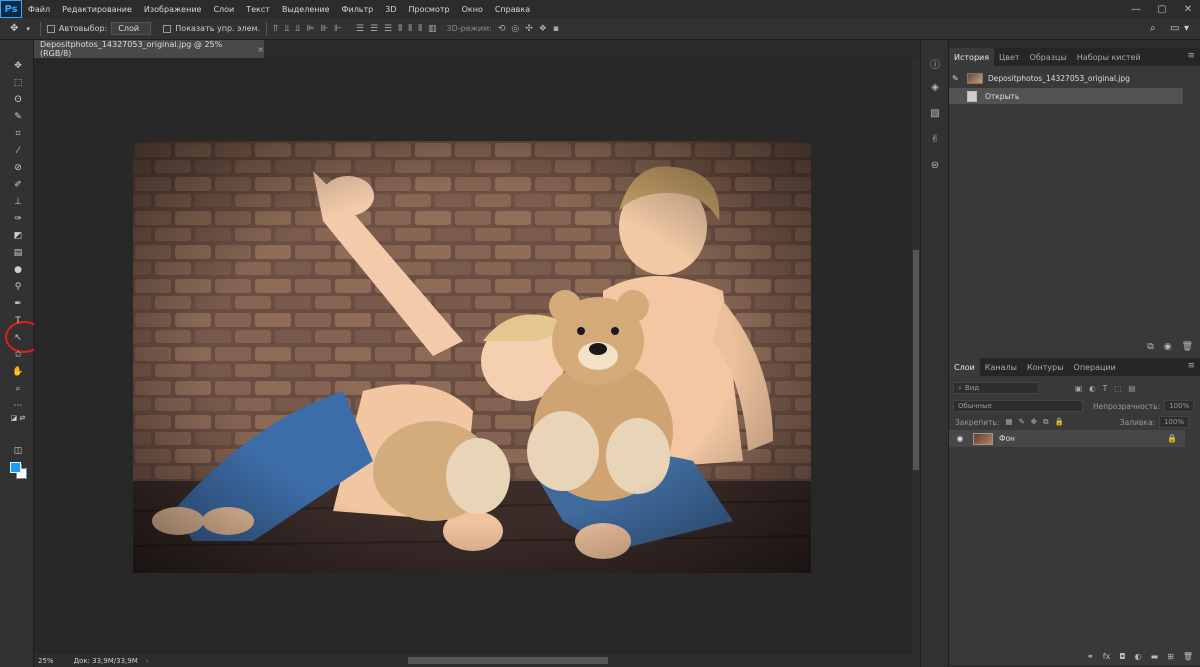  Describe the element at coordinates (1048, 57) in the screenshot. I see `tab-swatches: Образцы` at that location.